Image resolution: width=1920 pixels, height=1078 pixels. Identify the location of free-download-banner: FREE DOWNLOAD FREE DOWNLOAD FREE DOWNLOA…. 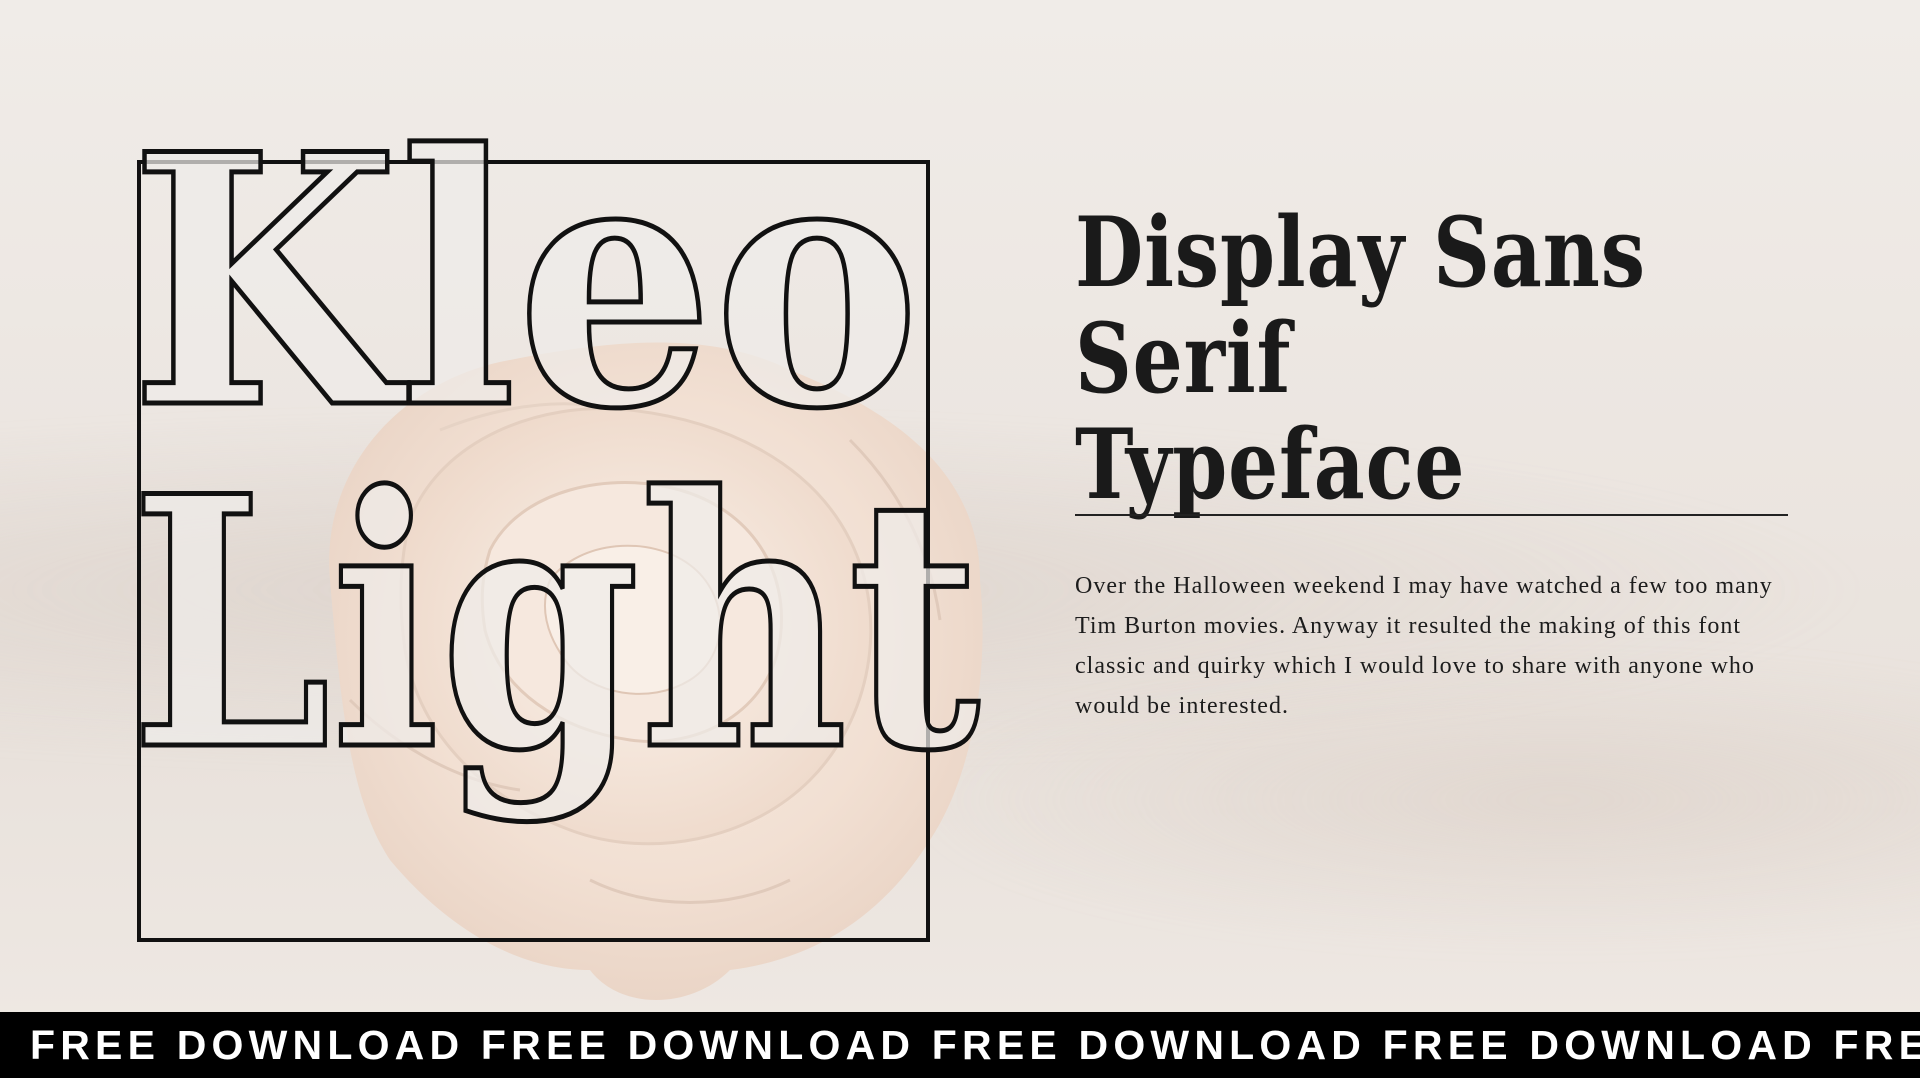
(960, 1045).